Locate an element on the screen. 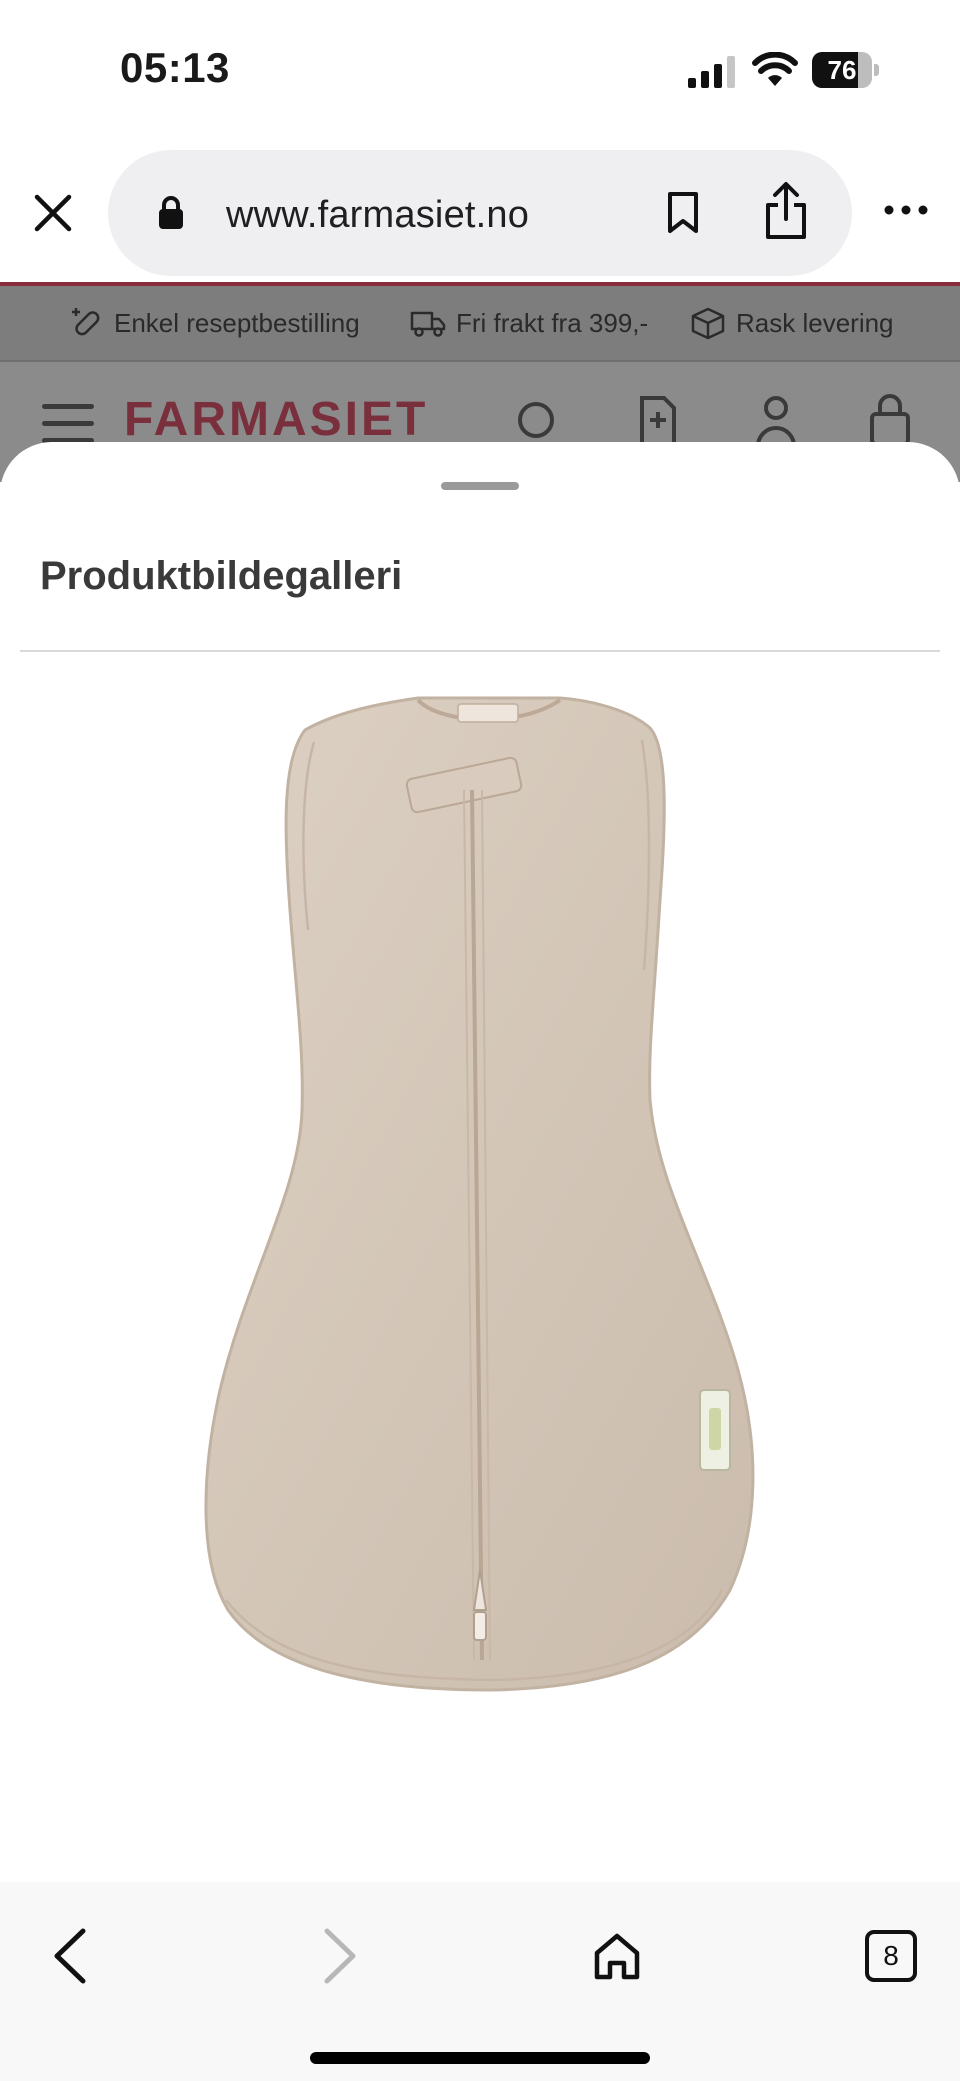  share-button is located at coordinates (786, 211).